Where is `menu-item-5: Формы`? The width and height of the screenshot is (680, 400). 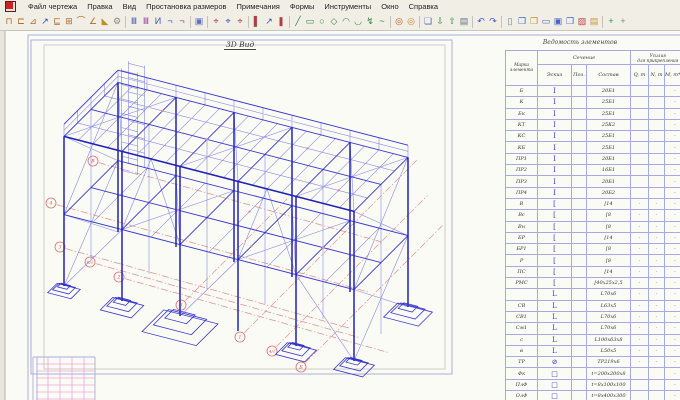
menu-item-5: Формы is located at coordinates (302, 6).